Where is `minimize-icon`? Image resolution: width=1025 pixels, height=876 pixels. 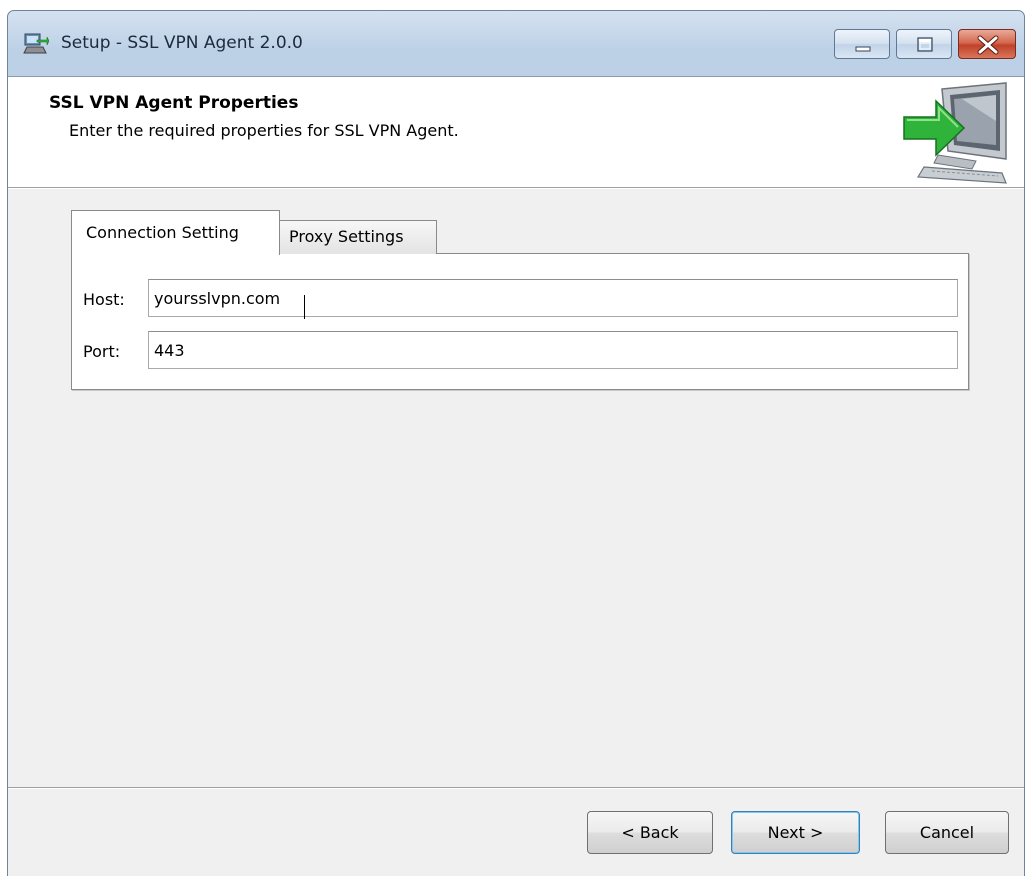
minimize-icon is located at coordinates (863, 49).